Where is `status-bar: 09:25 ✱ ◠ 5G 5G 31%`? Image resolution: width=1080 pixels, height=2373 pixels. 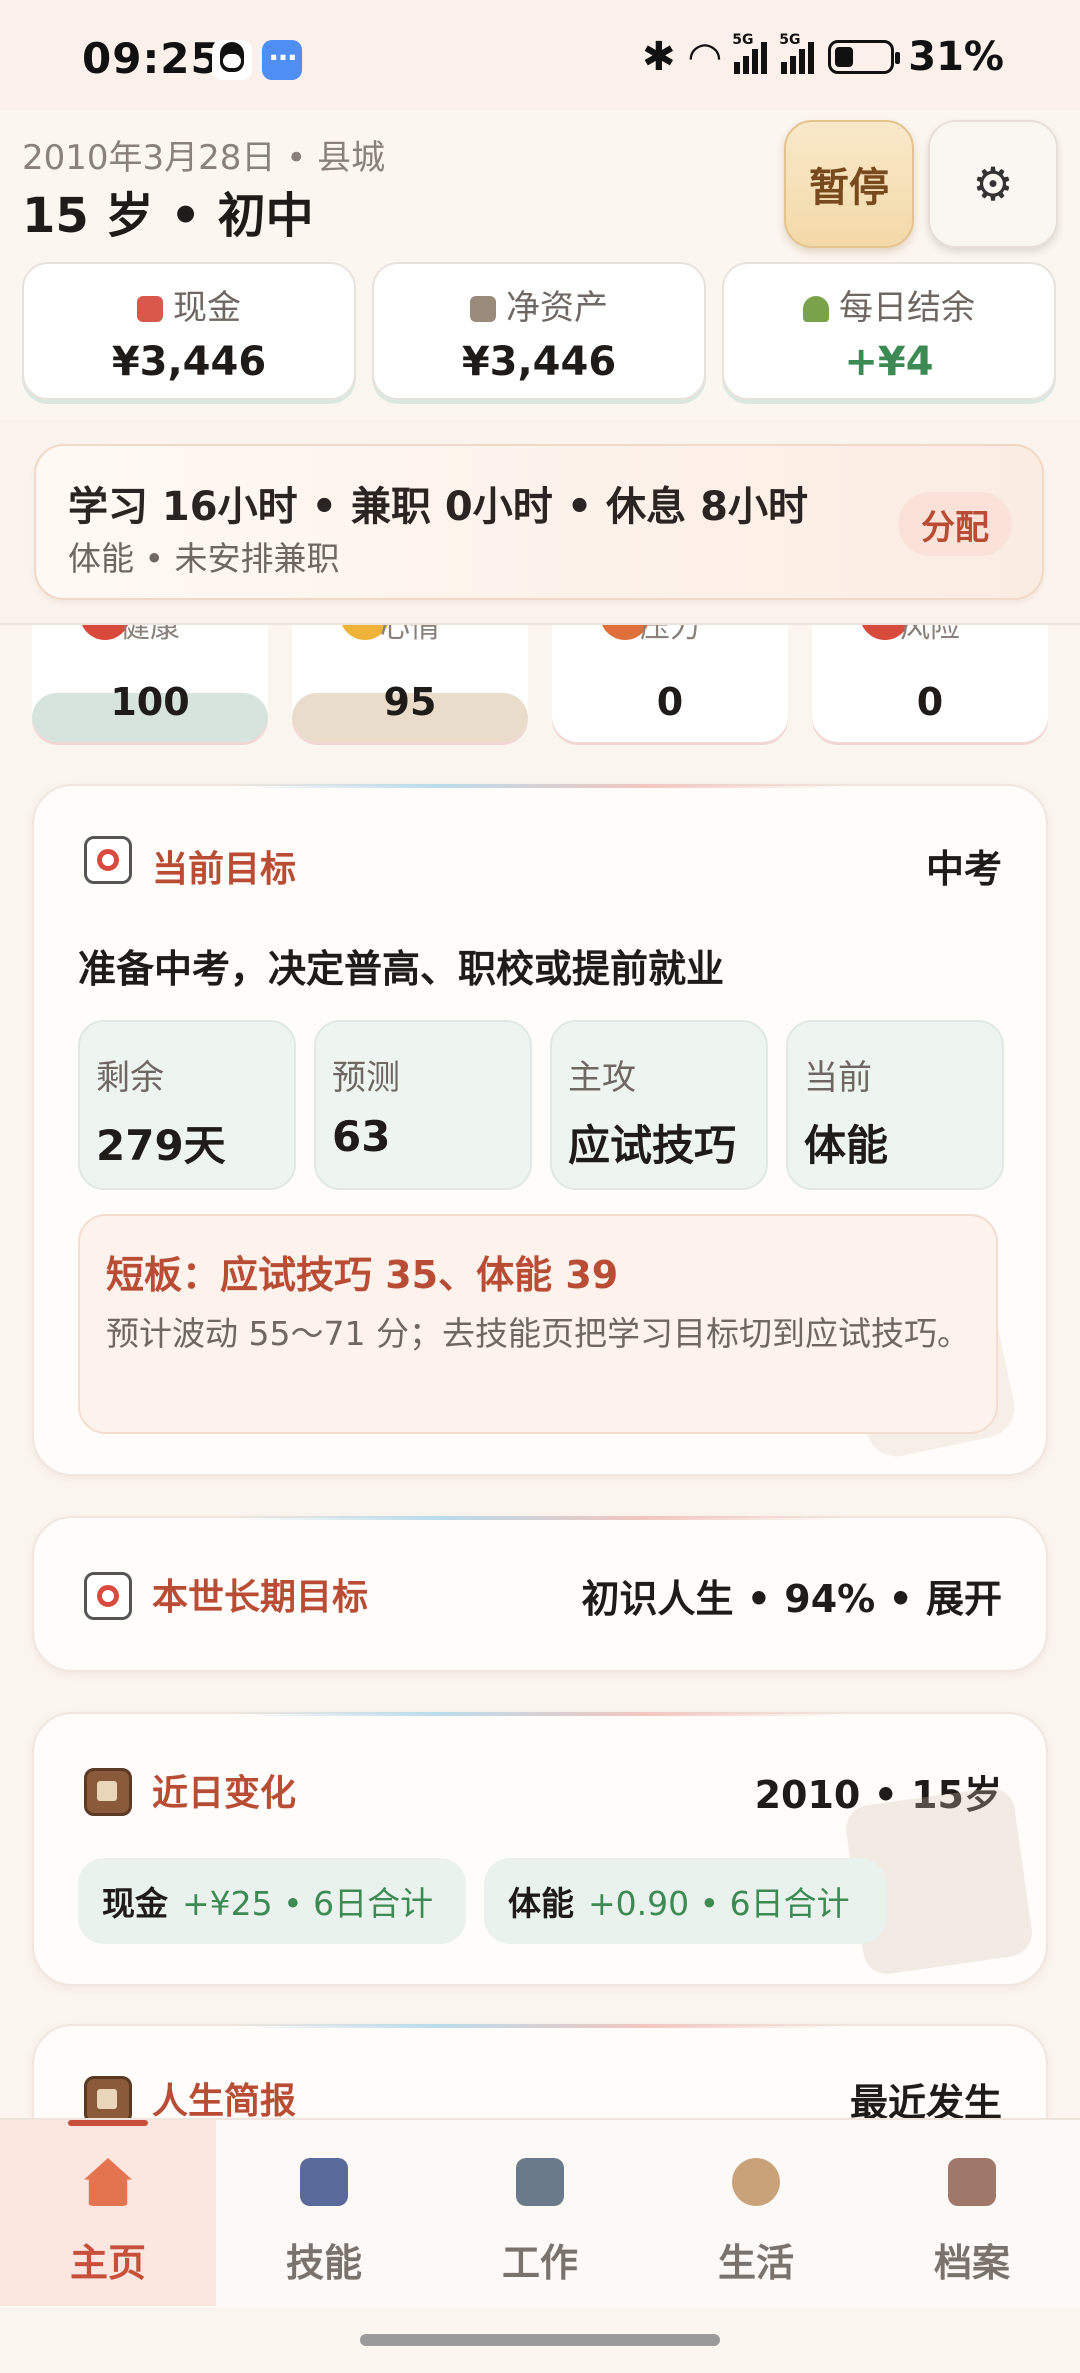
status-bar: 09:25 ✱ ◠ 5G 5G 31% is located at coordinates (540, 55).